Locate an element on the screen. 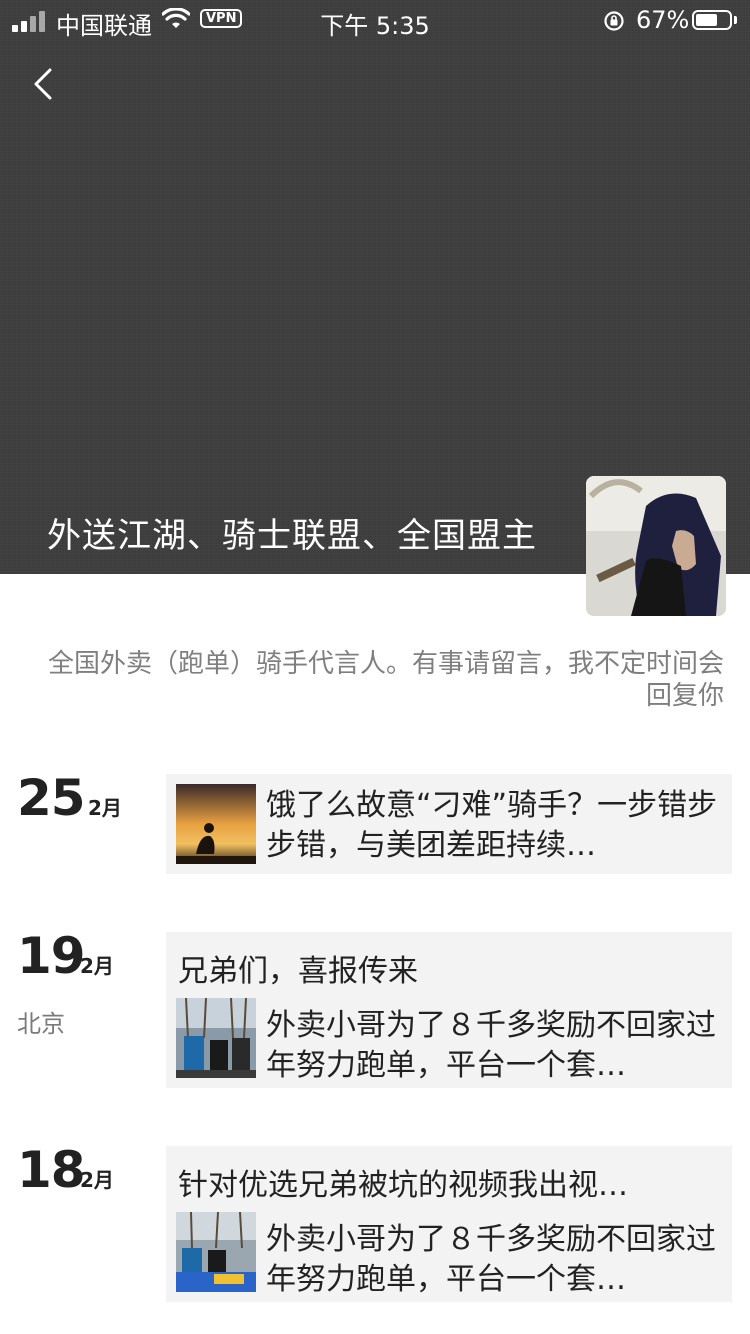 This screenshot has height=1334, width=750. battery-icon is located at coordinates (712, 20).